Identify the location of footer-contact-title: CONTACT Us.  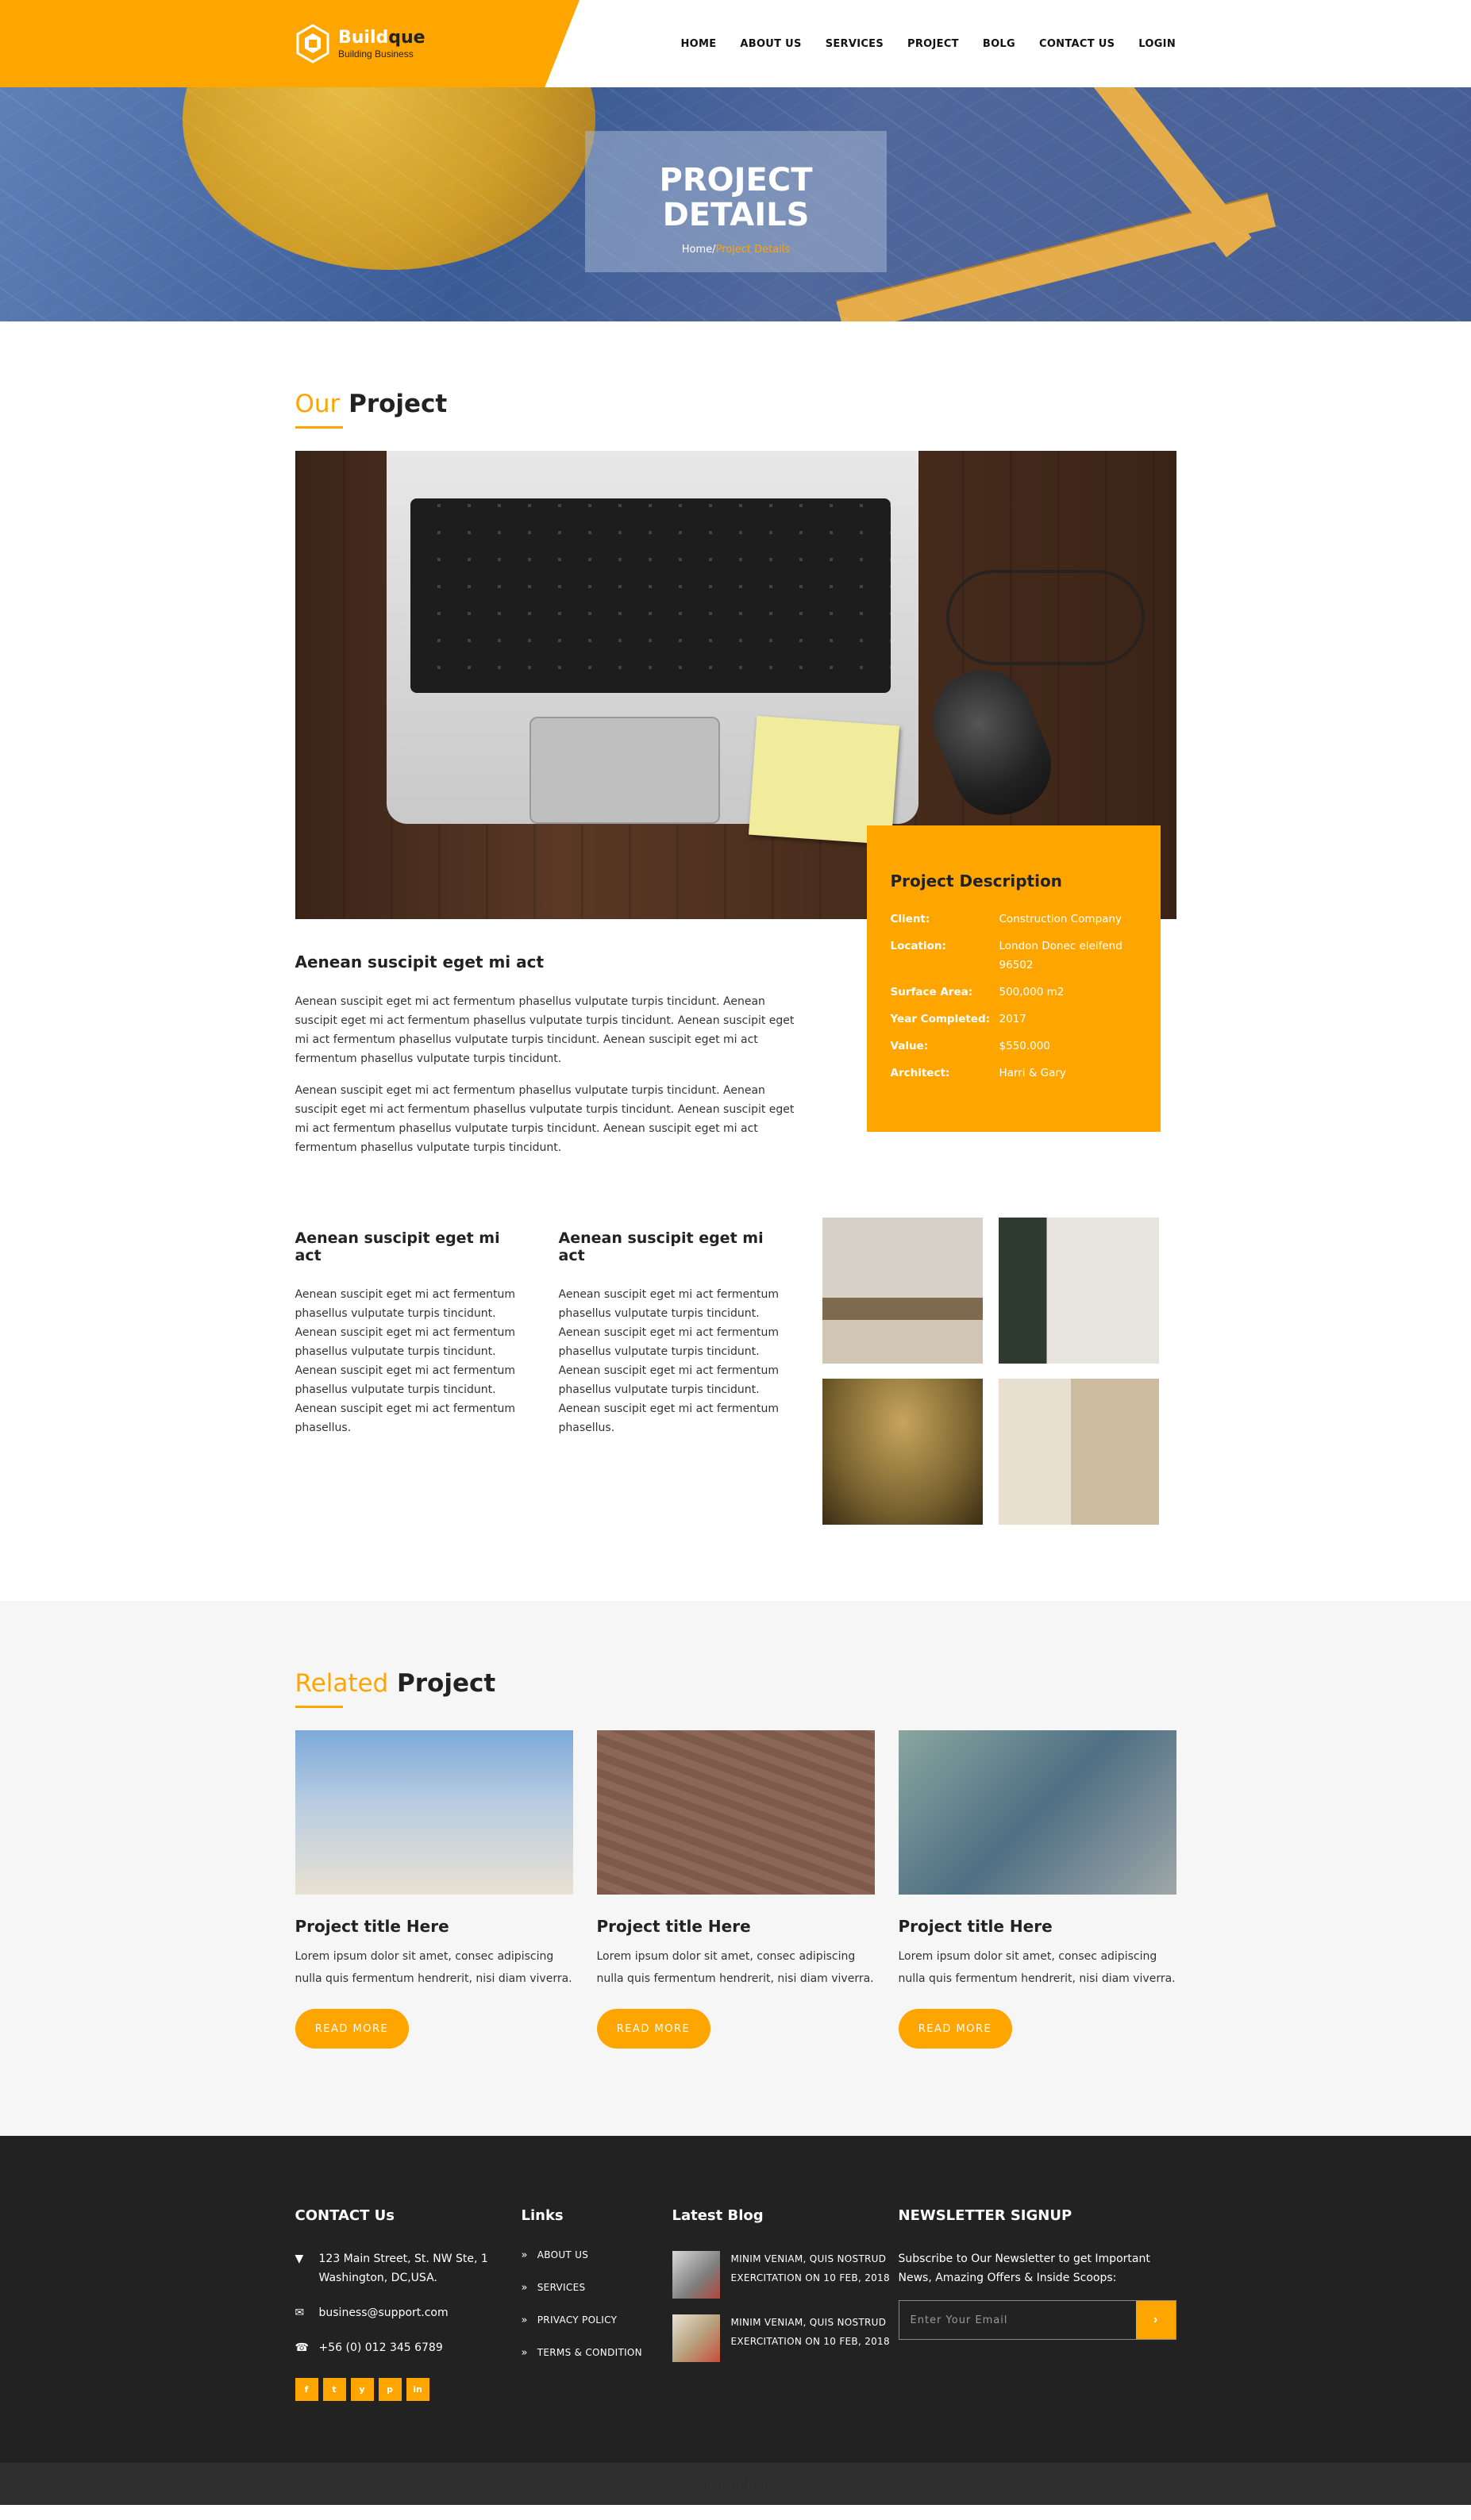
(345, 2215).